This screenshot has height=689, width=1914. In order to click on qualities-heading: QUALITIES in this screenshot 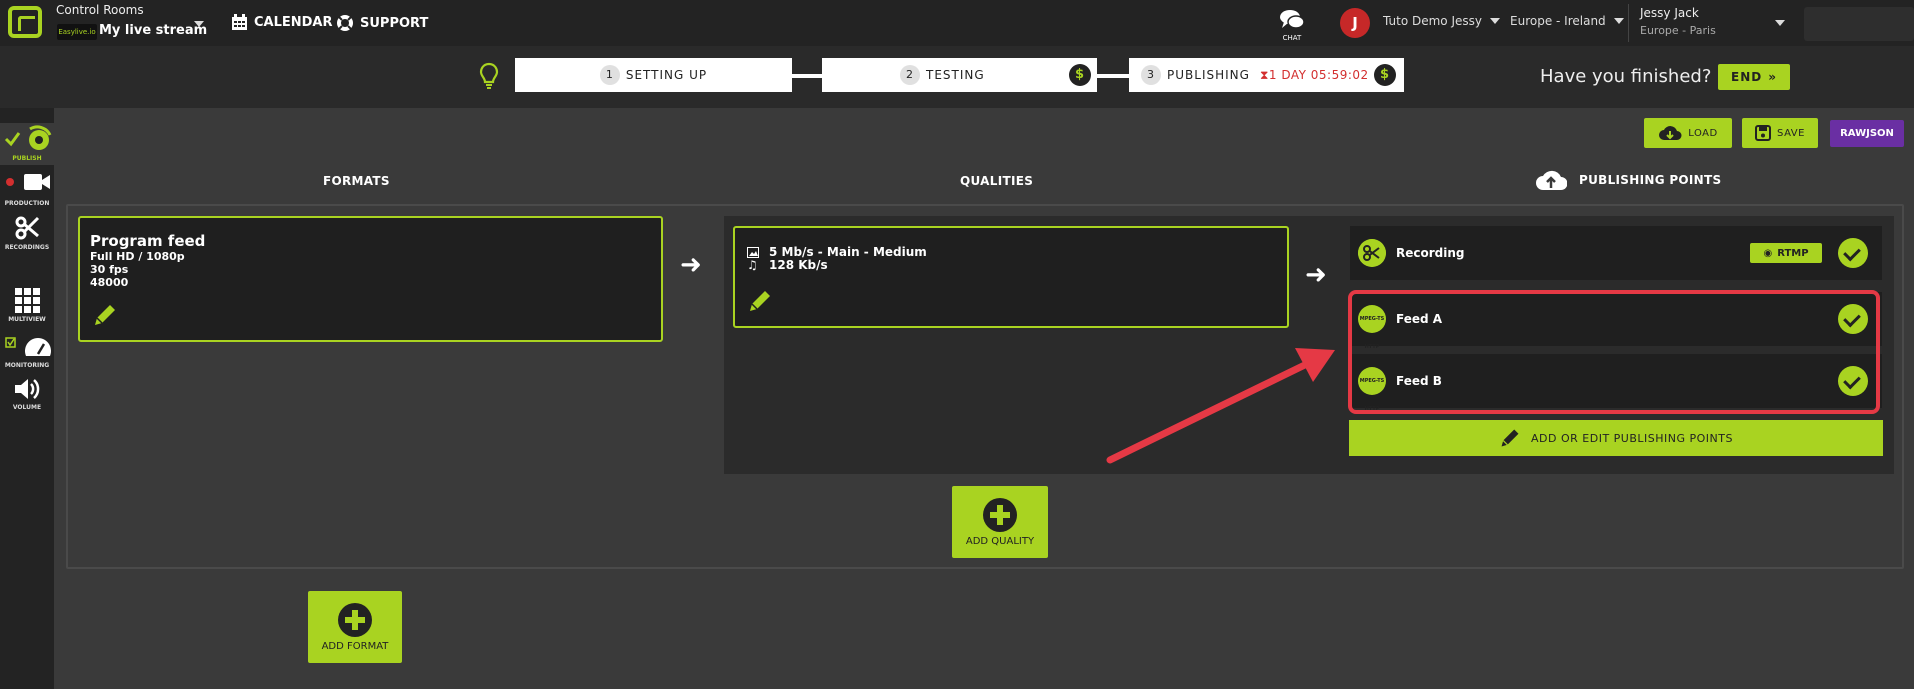, I will do `click(997, 181)`.